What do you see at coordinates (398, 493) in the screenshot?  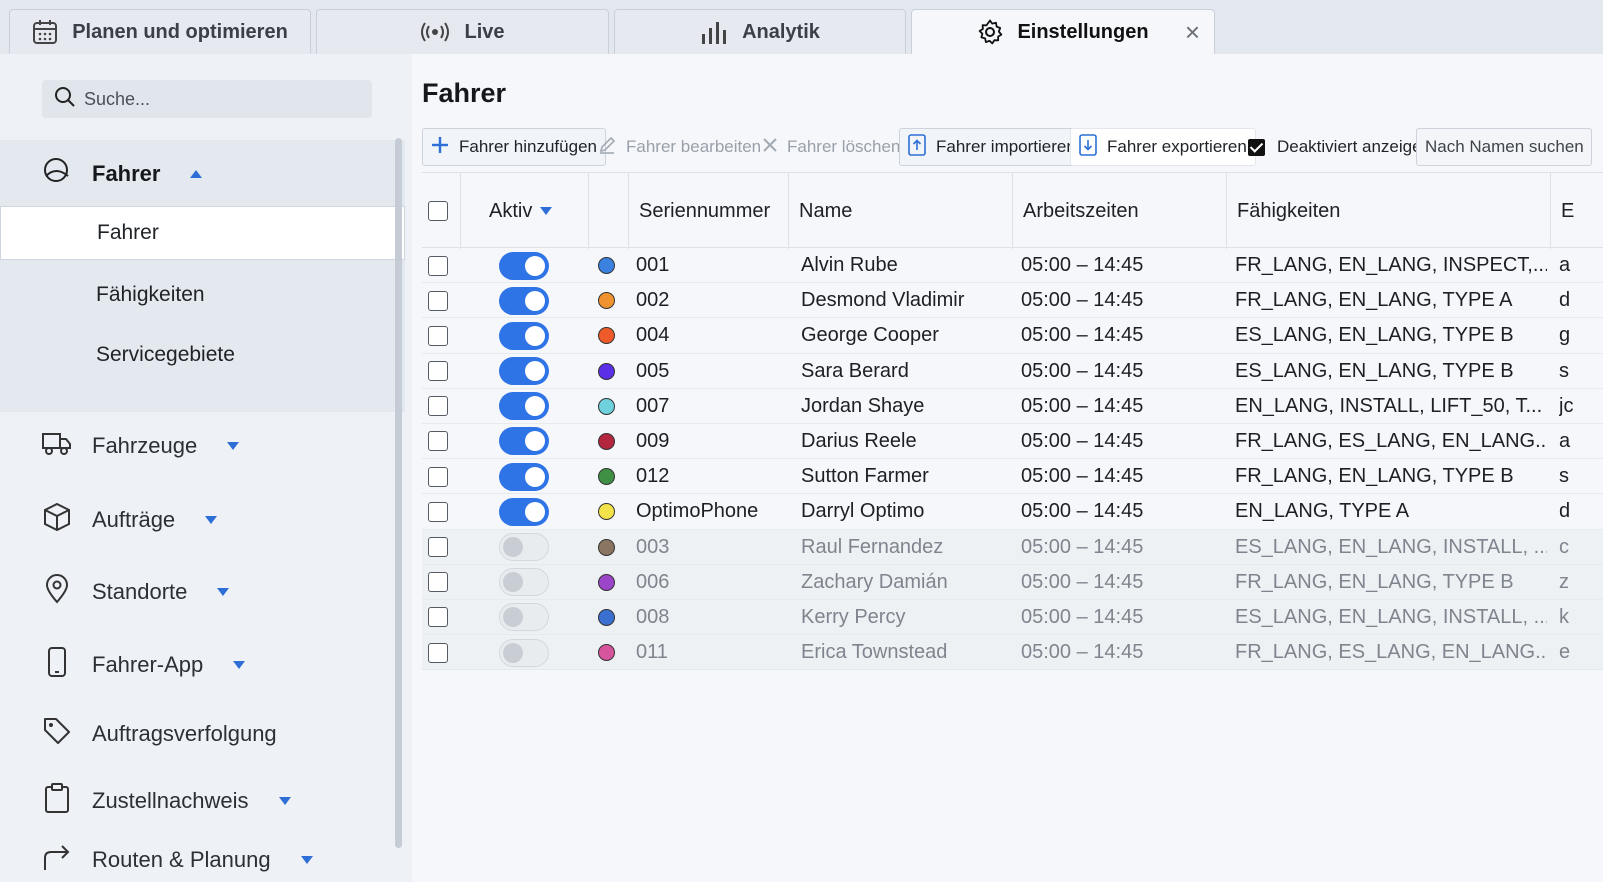 I see `sidebar-scrollbar` at bounding box center [398, 493].